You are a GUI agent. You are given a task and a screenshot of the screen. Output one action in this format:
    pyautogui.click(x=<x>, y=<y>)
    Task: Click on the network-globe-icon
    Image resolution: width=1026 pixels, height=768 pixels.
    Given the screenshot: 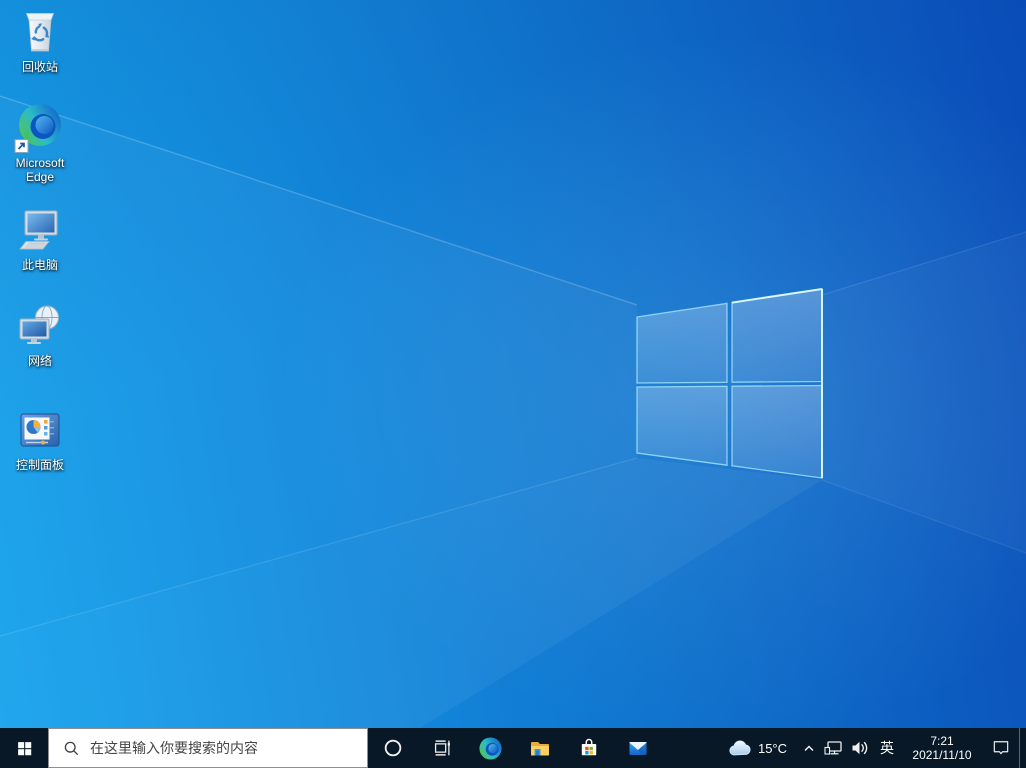 What is the action you would take?
    pyautogui.click(x=40, y=326)
    